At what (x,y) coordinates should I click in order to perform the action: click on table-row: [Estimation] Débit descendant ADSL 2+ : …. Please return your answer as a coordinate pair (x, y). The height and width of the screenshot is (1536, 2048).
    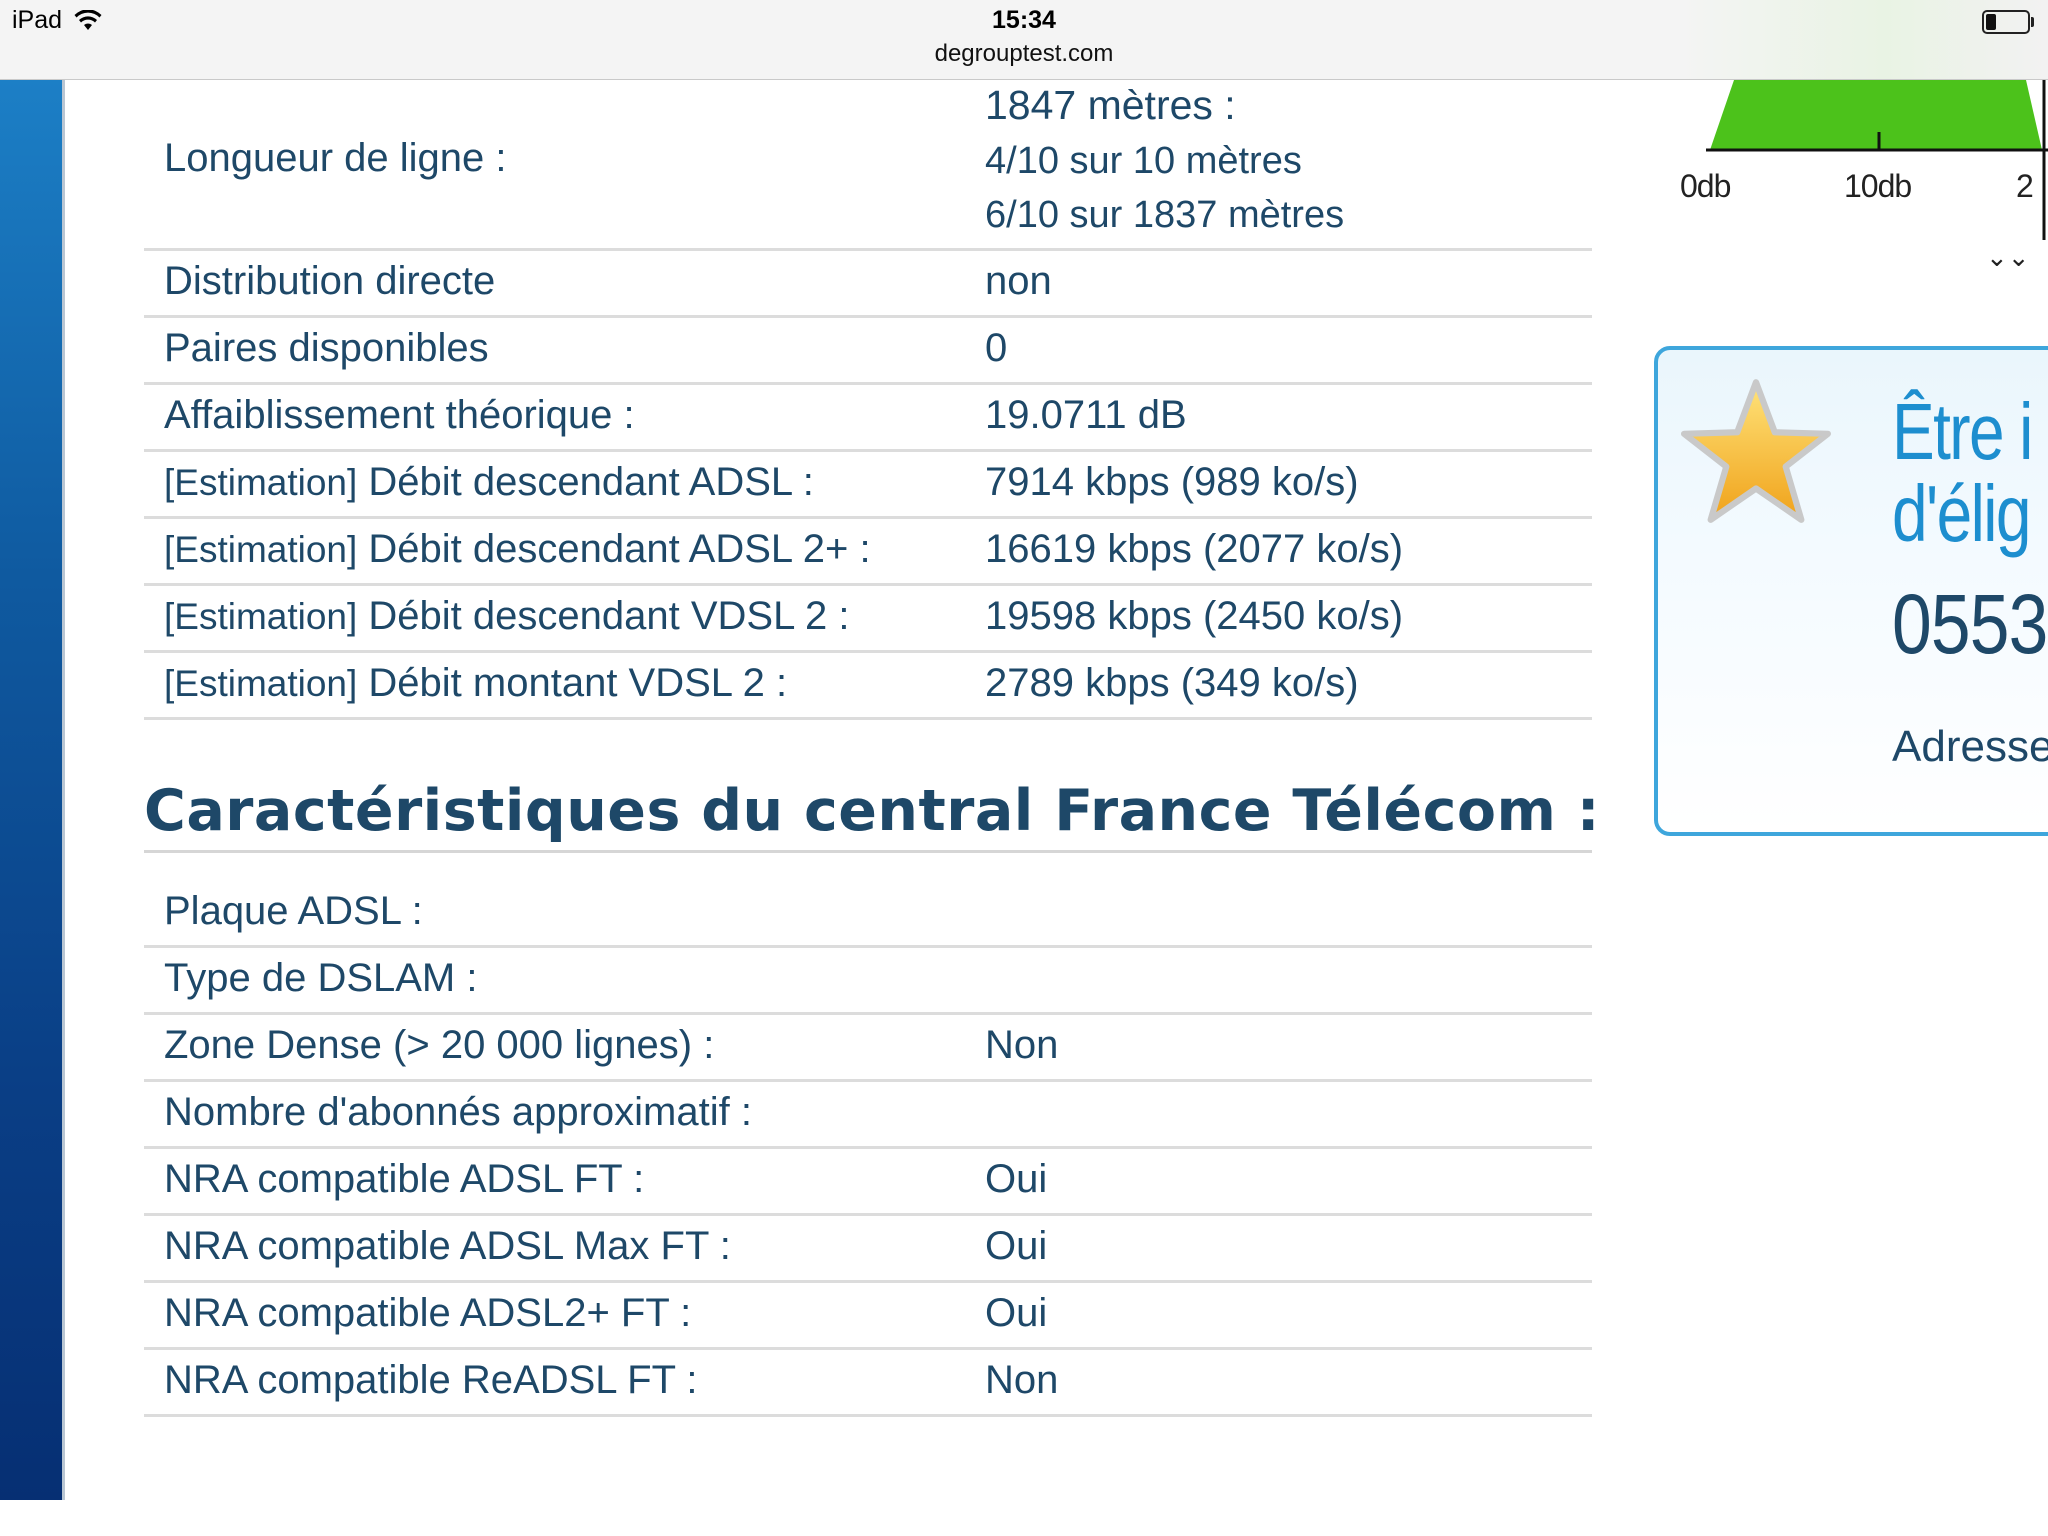
    Looking at the image, I should click on (868, 552).